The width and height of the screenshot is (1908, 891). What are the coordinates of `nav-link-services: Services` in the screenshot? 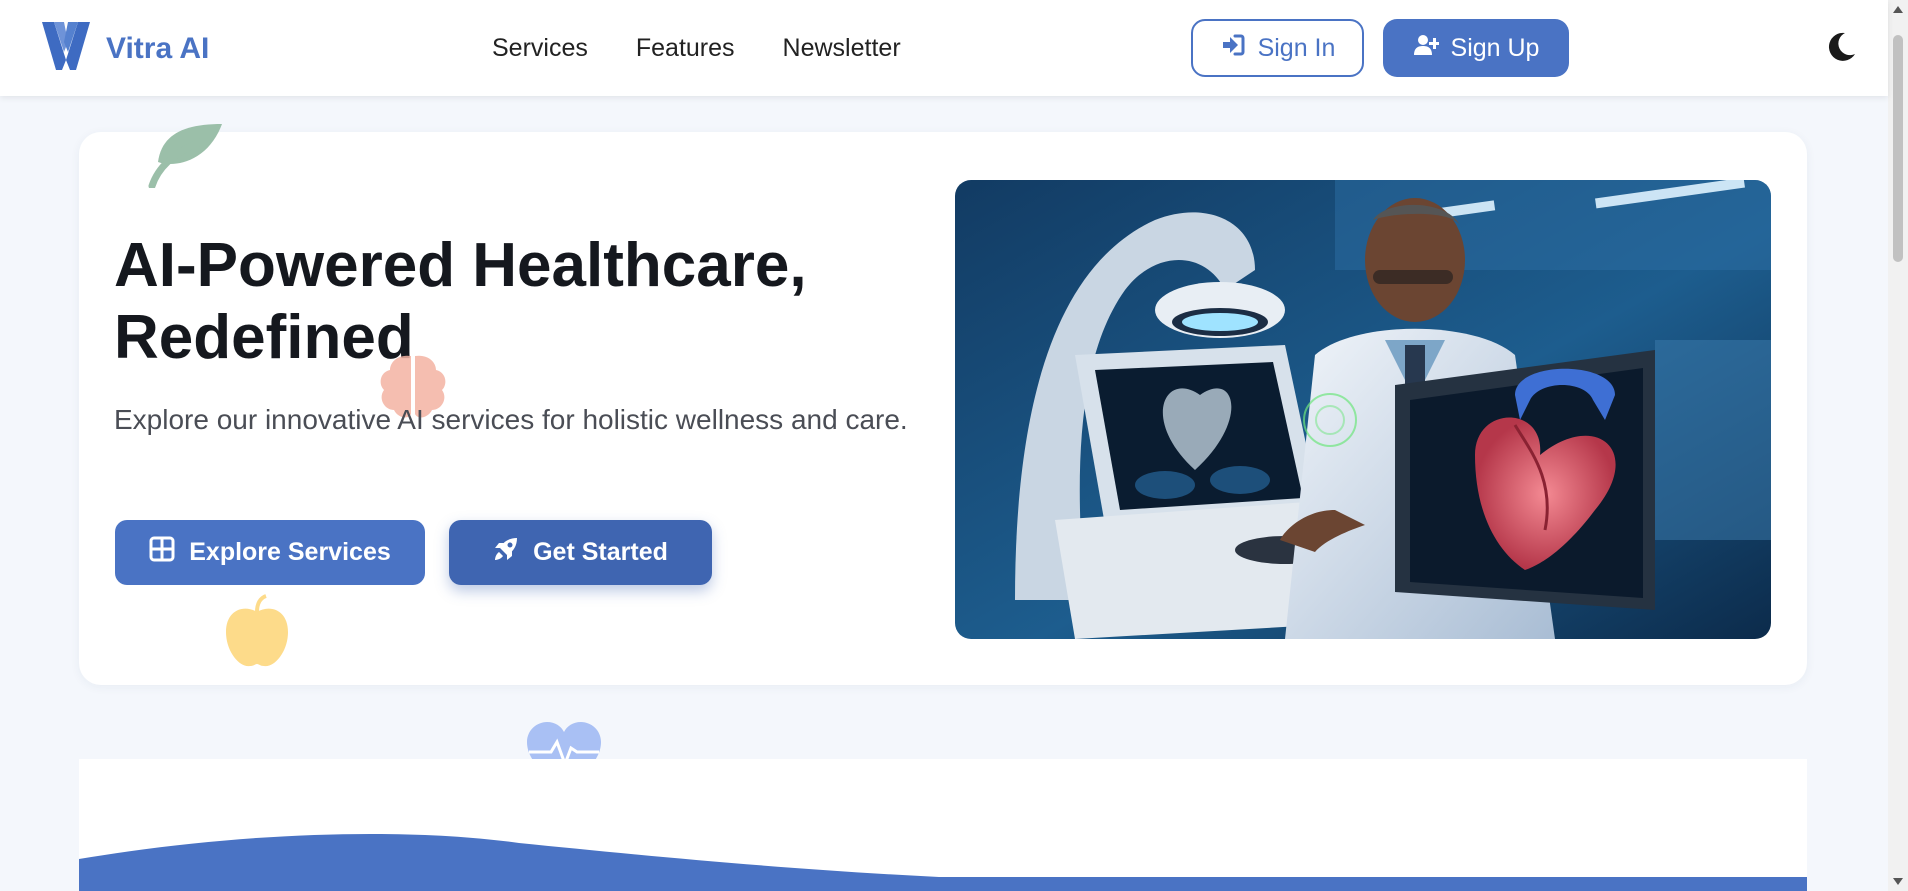 It's located at (540, 48).